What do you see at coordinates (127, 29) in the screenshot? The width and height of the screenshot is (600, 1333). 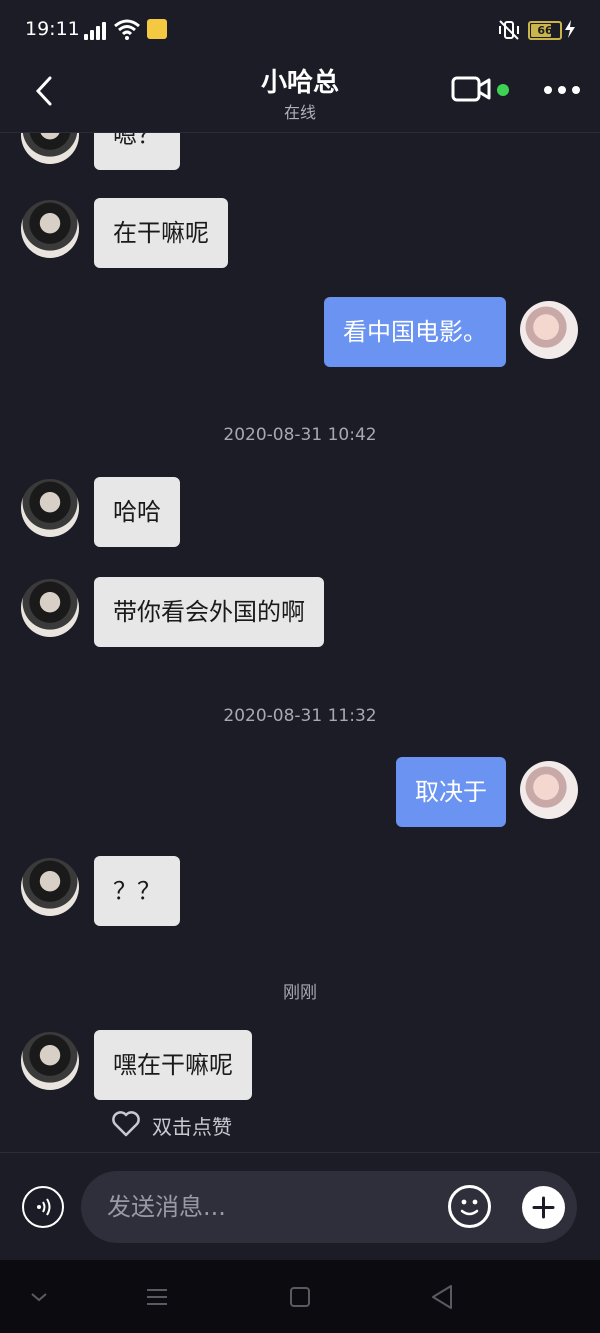 I see `wifi-icon` at bounding box center [127, 29].